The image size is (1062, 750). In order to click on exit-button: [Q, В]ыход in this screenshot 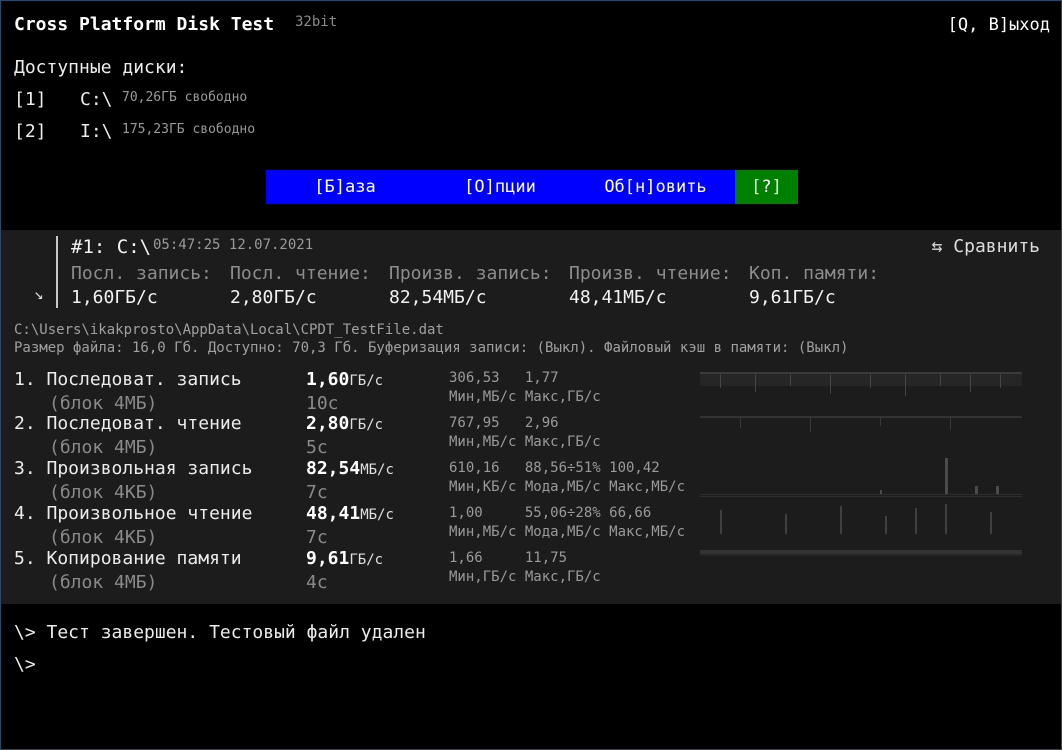, I will do `click(999, 25)`.